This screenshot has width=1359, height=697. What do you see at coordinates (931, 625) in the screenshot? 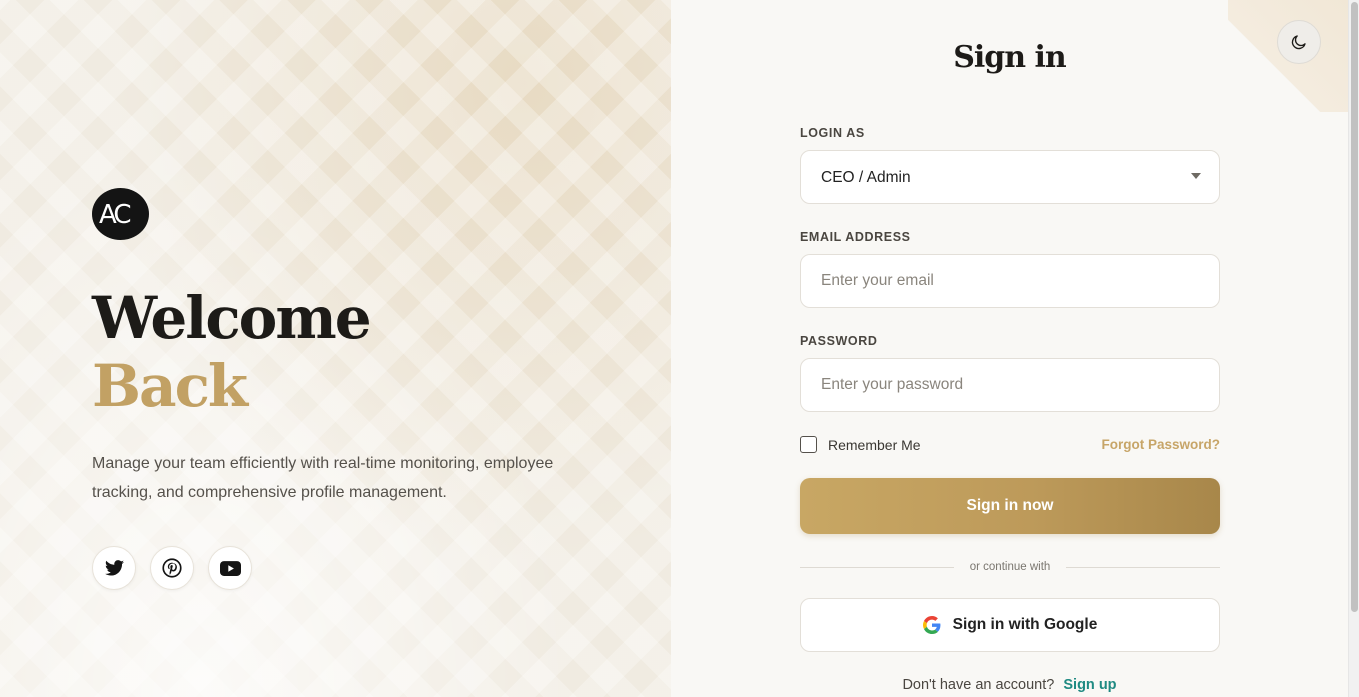
I see `google-icon` at bounding box center [931, 625].